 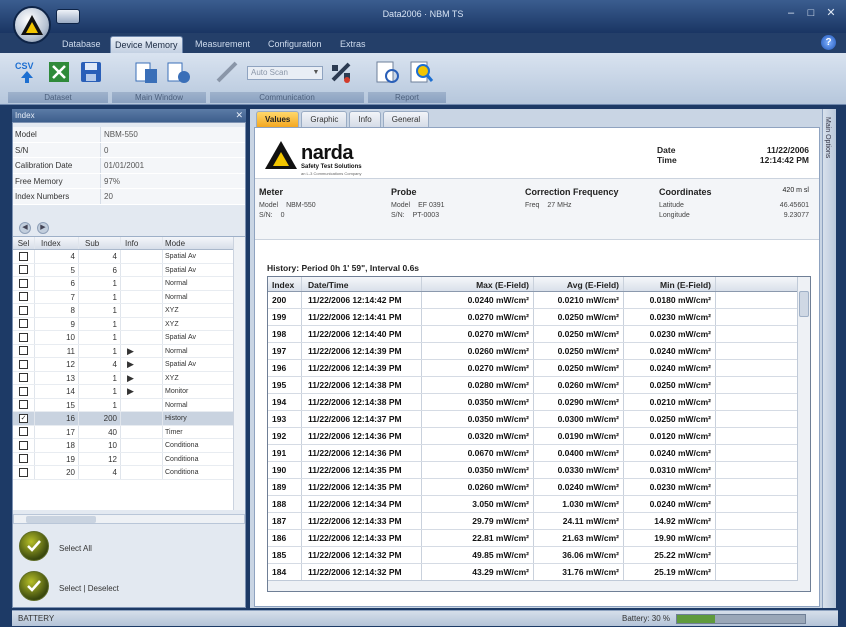 What do you see at coordinates (129, 378) in the screenshot?
I see `index-row: 13 1 ▶ XYZ` at bounding box center [129, 378].